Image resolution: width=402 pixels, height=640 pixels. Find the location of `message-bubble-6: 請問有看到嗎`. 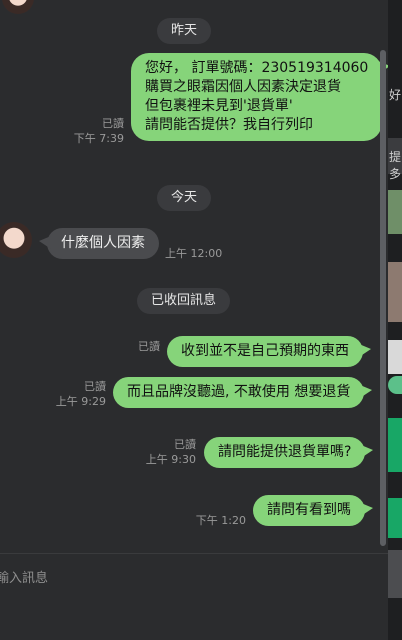

message-bubble-6: 請問有看到嗎 is located at coordinates (313, 510).